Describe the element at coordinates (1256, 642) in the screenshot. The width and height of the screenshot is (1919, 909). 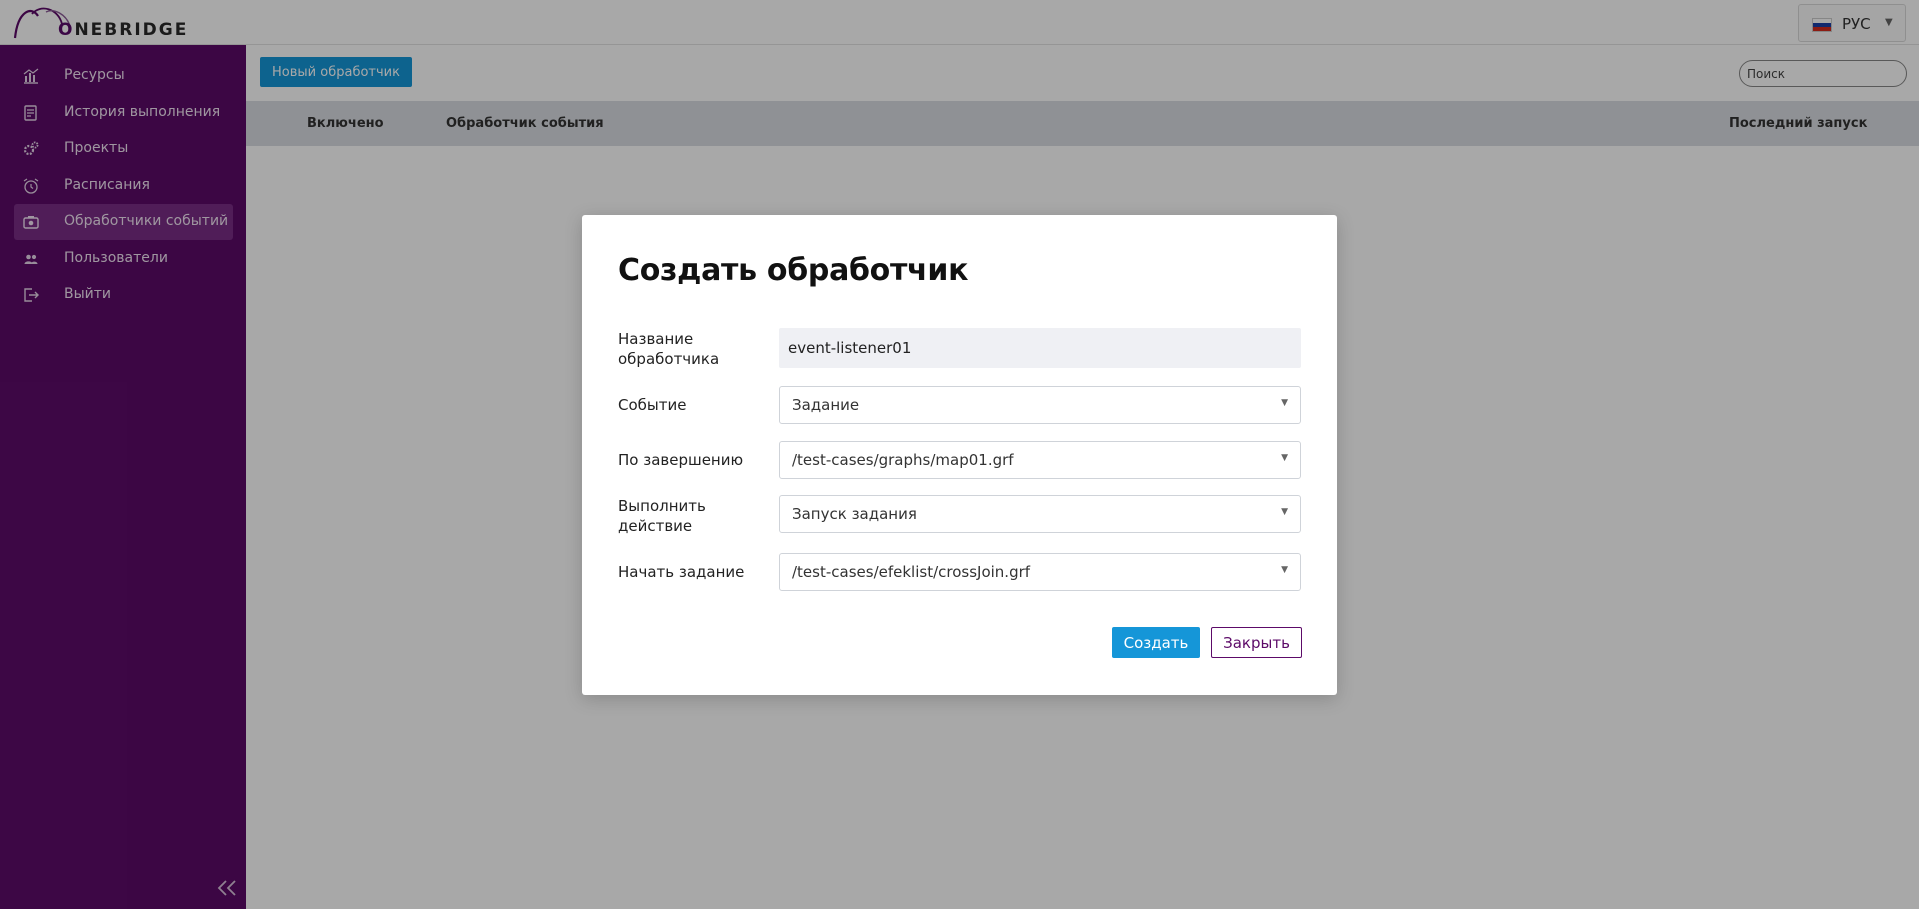
I see `close-button: Закрыть` at that location.